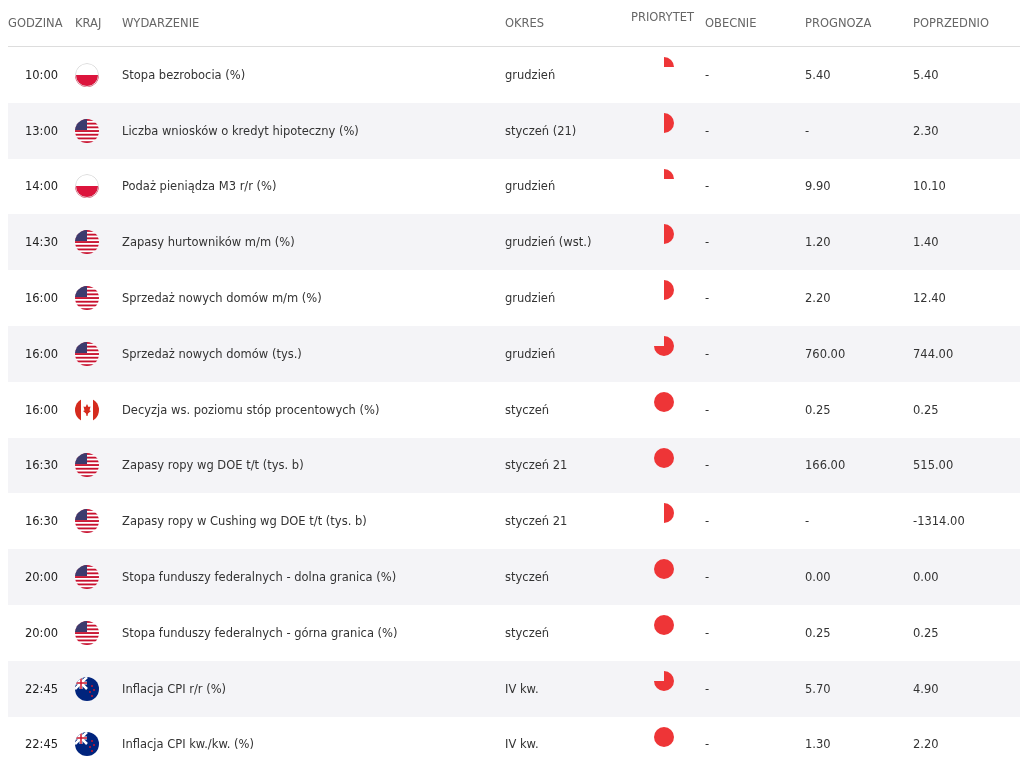 This screenshot has height=769, width=1020. I want to click on previous-cell: 0.00, so click(926, 577).